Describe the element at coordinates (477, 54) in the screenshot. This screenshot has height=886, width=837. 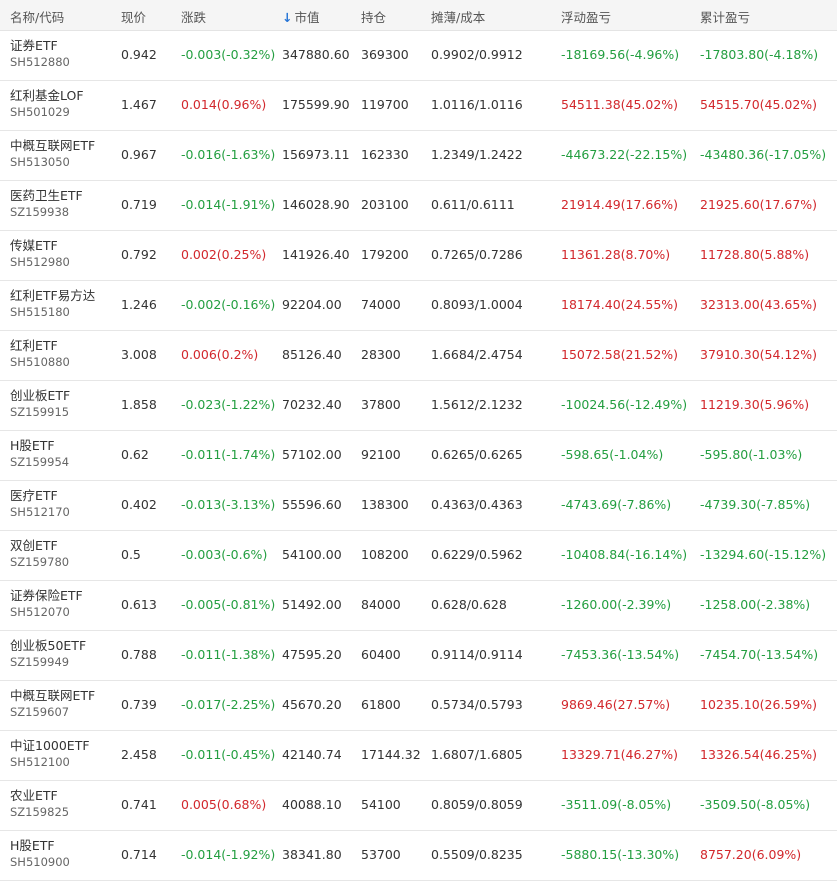
I see `diluted-cost: 0.9902/0.9912` at that location.